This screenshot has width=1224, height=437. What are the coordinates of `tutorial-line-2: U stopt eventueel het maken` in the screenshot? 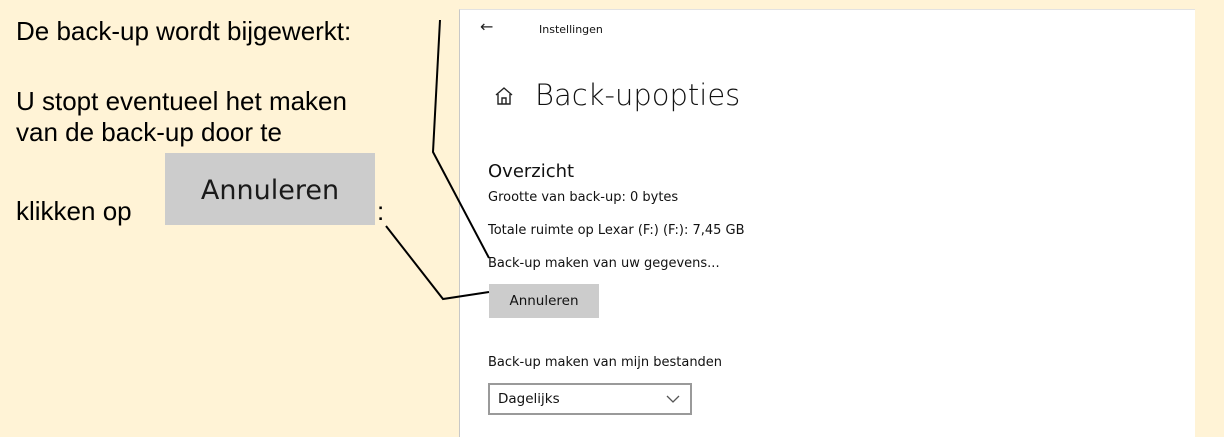 It's located at (181, 101).